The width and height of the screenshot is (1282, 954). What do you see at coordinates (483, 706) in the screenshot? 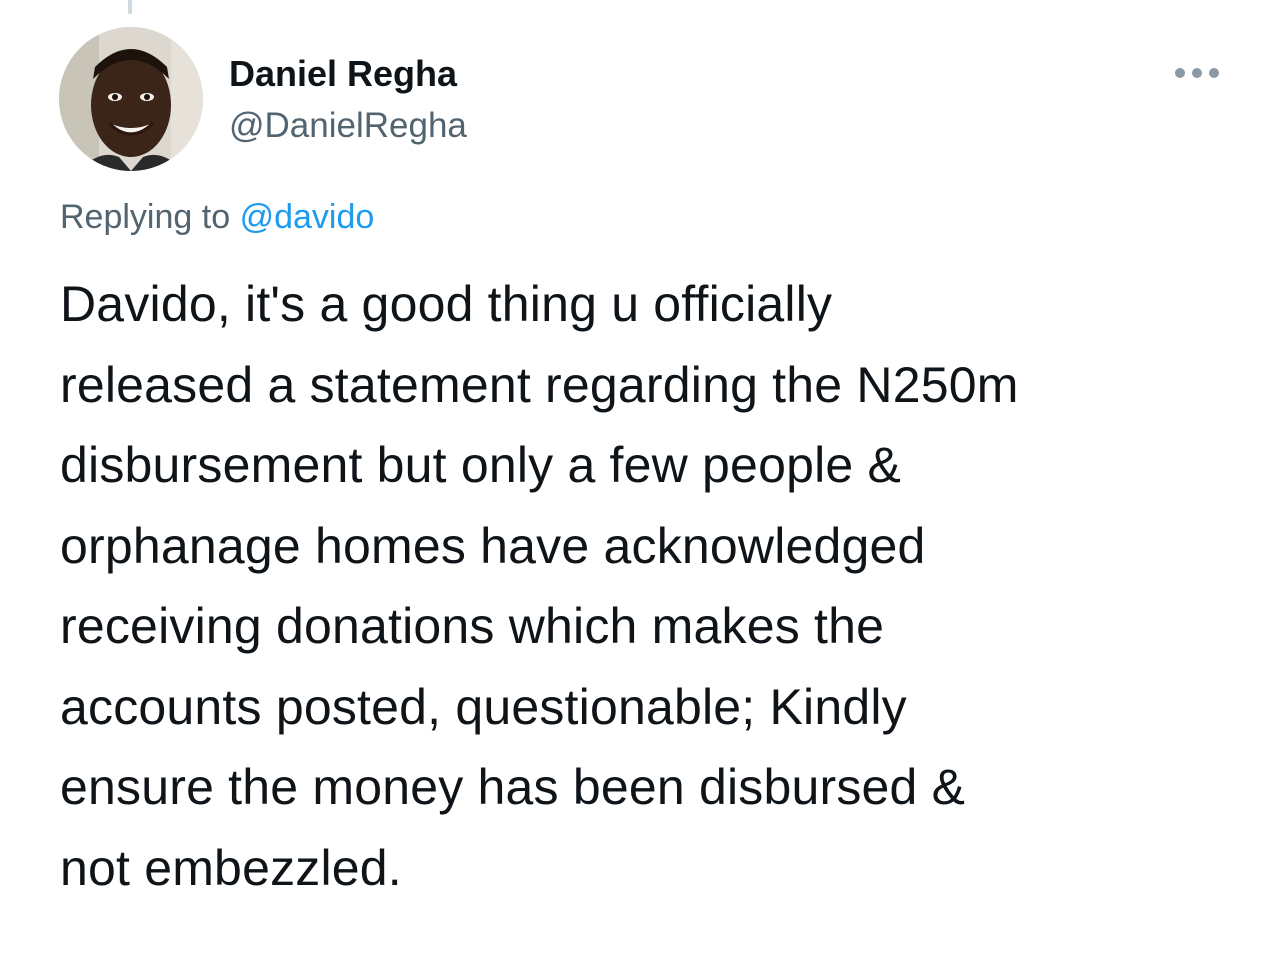
I see `tweet-text-line: accounts posted, questionable; Kindly` at bounding box center [483, 706].